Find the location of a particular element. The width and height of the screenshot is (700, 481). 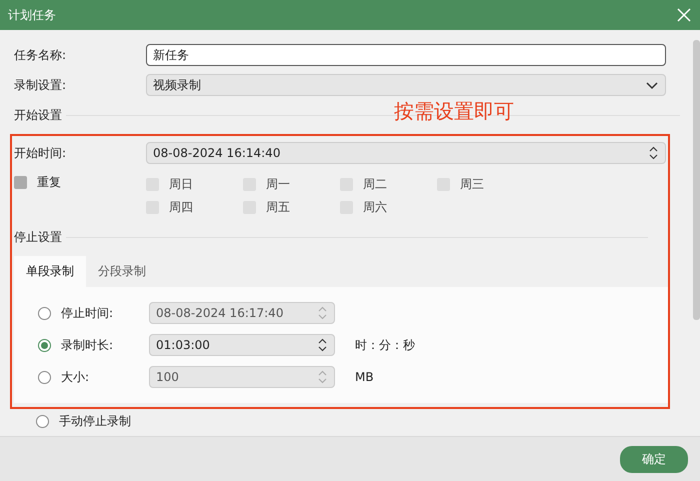

chevron-down-icon is located at coordinates (652, 85).